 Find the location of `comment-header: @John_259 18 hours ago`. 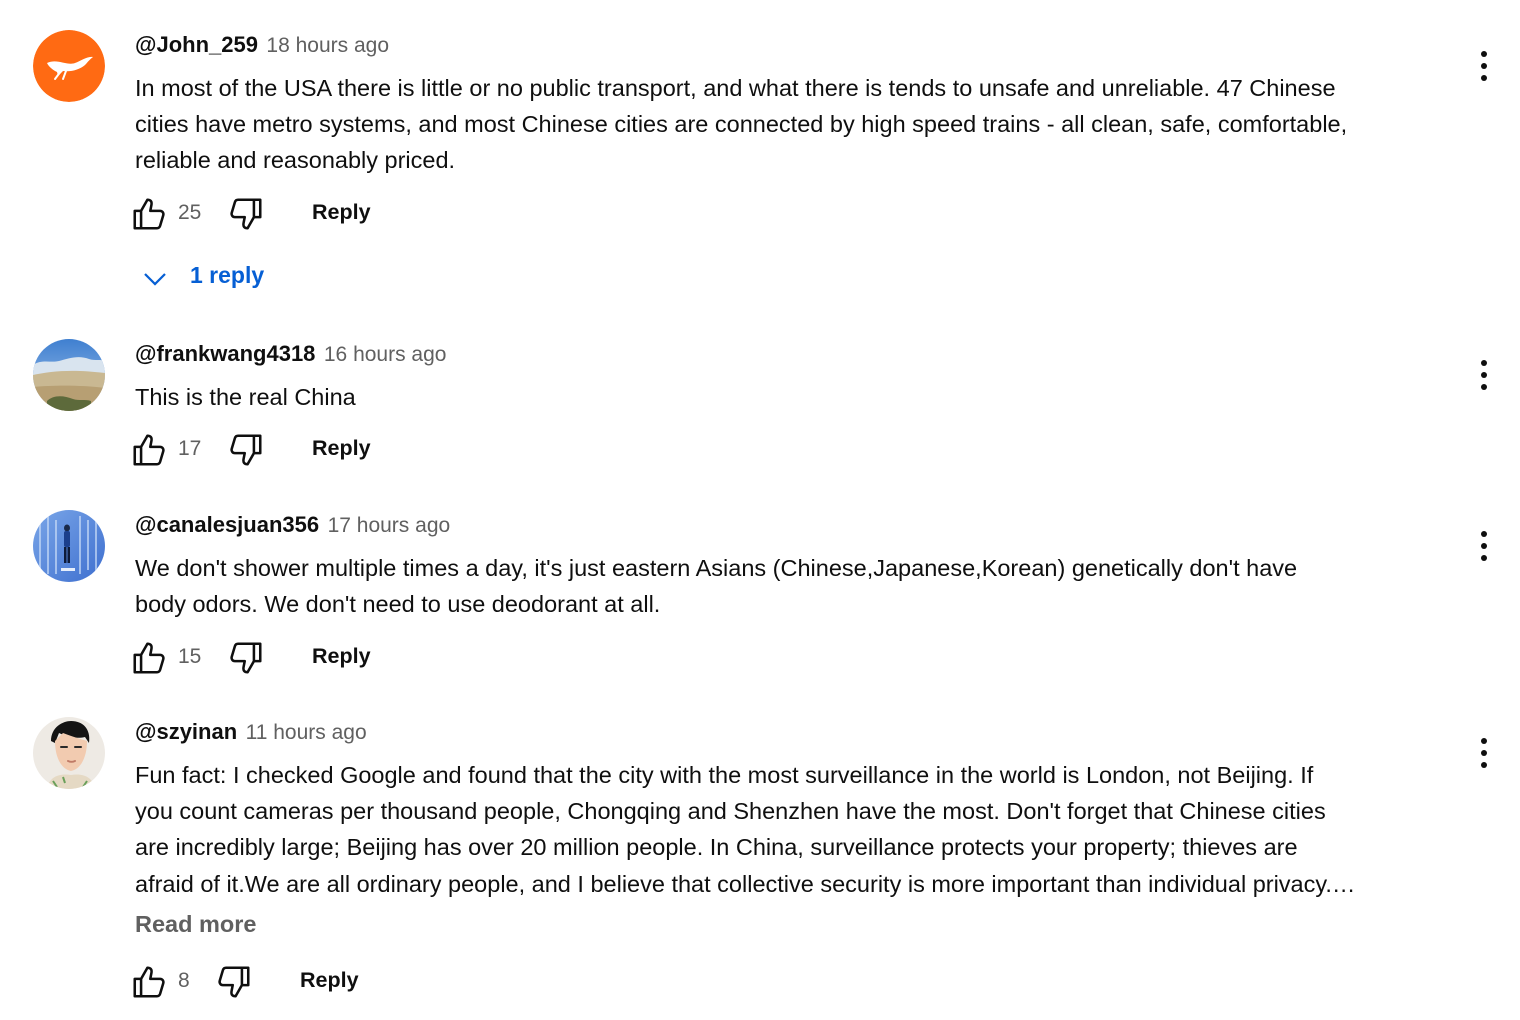

comment-header: @John_259 18 hours ago is located at coordinates (262, 46).